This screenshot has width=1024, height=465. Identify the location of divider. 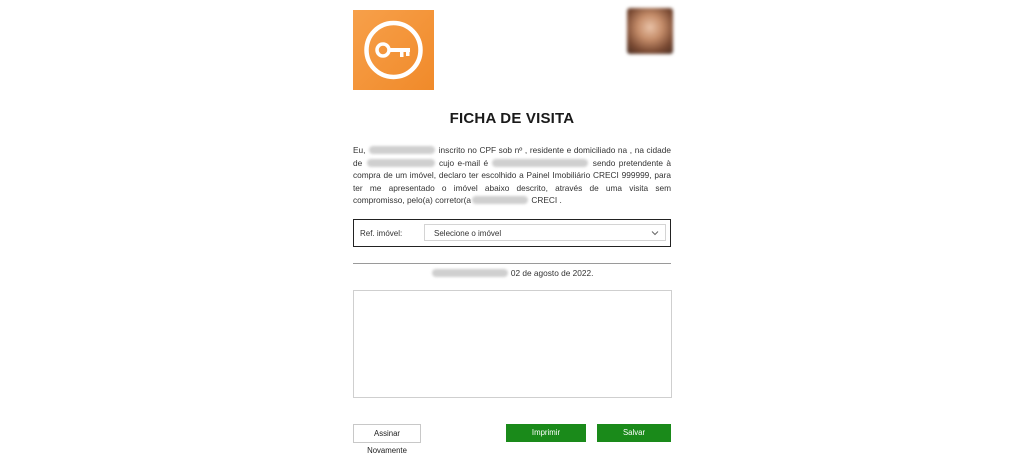
(512, 263).